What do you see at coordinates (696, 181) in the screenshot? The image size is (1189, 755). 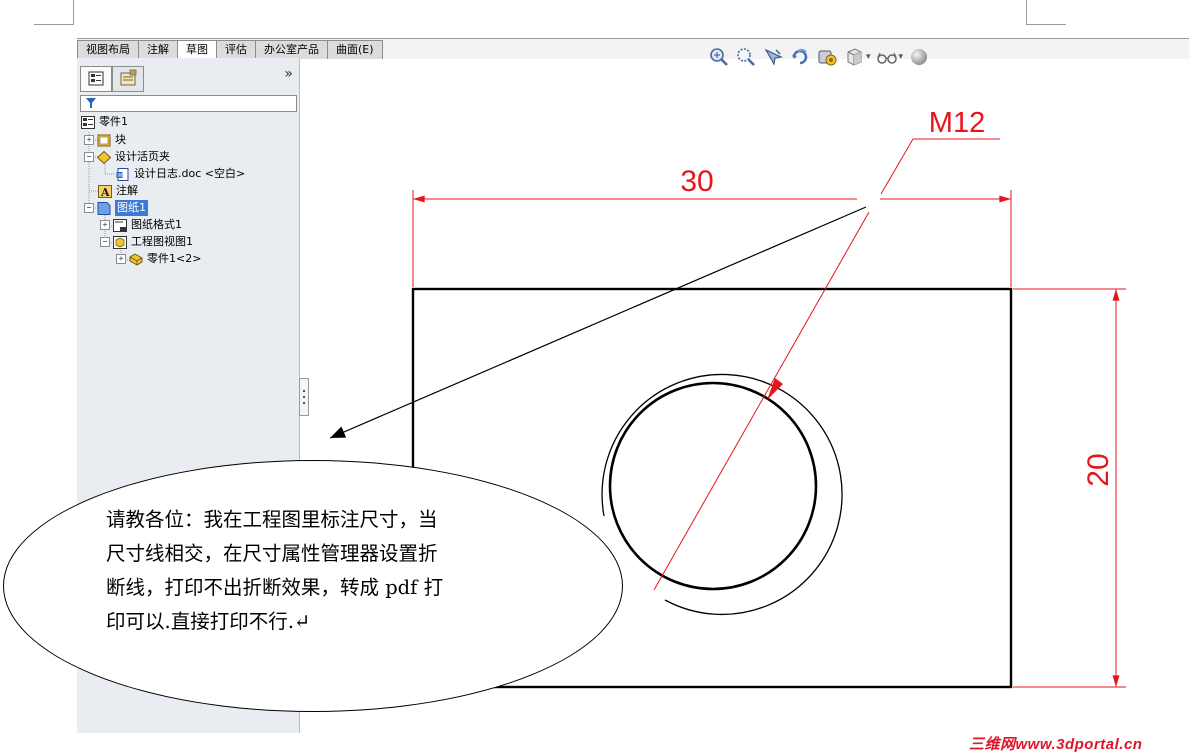 I see `dimension-width-text: 30` at bounding box center [696, 181].